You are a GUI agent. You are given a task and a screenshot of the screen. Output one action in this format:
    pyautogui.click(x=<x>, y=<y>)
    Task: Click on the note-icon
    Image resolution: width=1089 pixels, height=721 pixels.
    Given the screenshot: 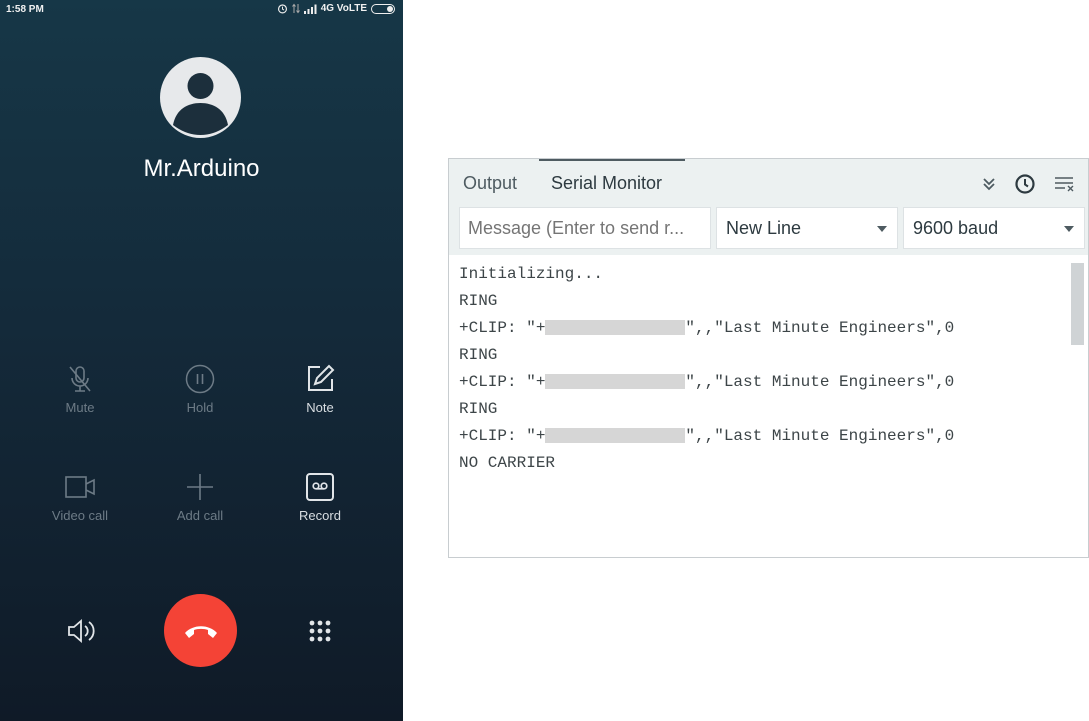 What is the action you would take?
    pyautogui.click(x=321, y=377)
    